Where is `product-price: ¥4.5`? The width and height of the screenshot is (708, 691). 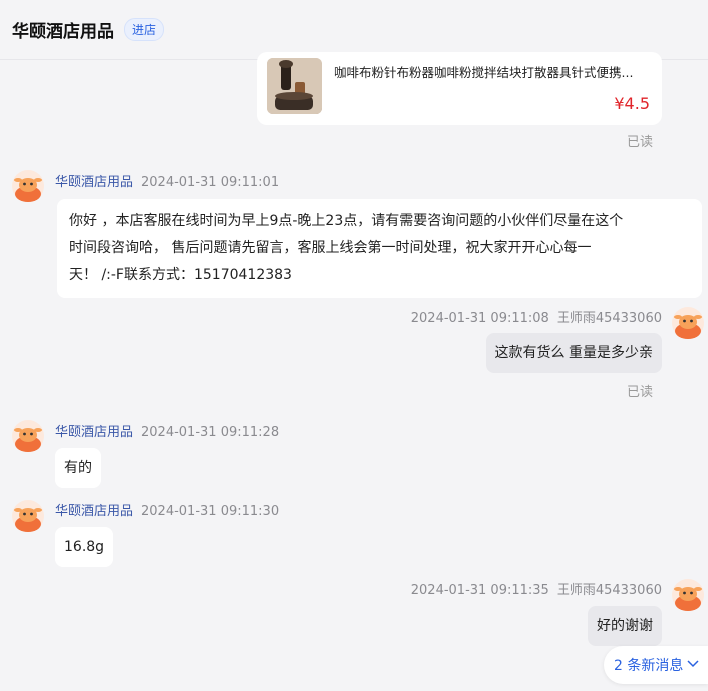 product-price: ¥4.5 is located at coordinates (632, 103).